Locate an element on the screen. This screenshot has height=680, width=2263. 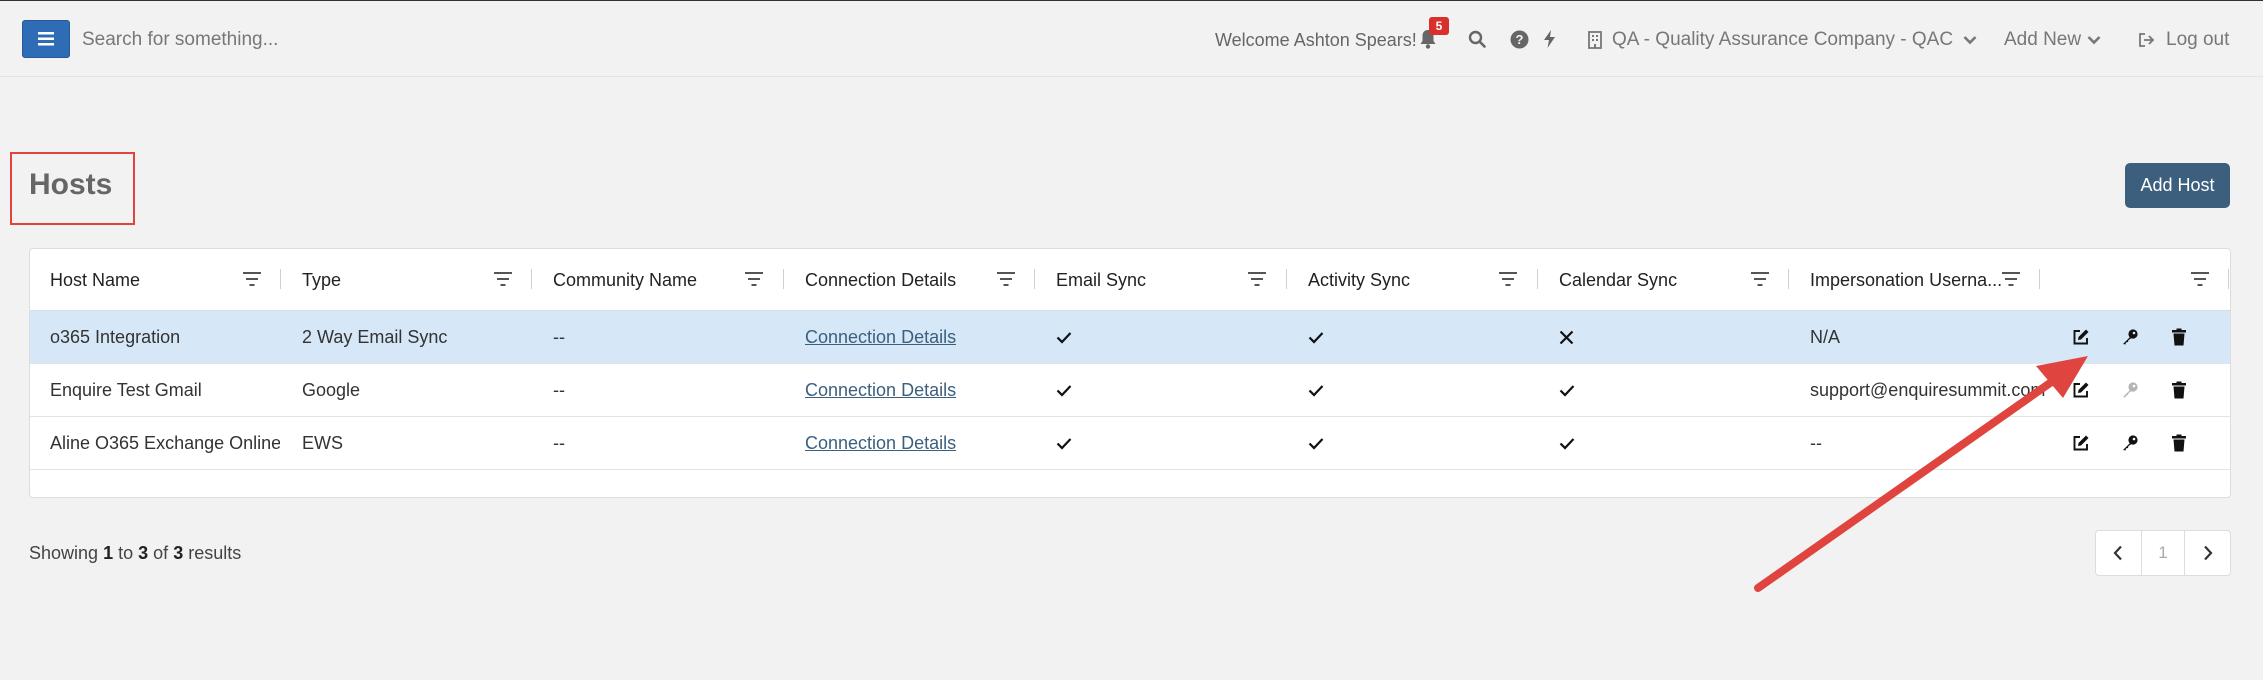
next-page-button is located at coordinates (2207, 553).